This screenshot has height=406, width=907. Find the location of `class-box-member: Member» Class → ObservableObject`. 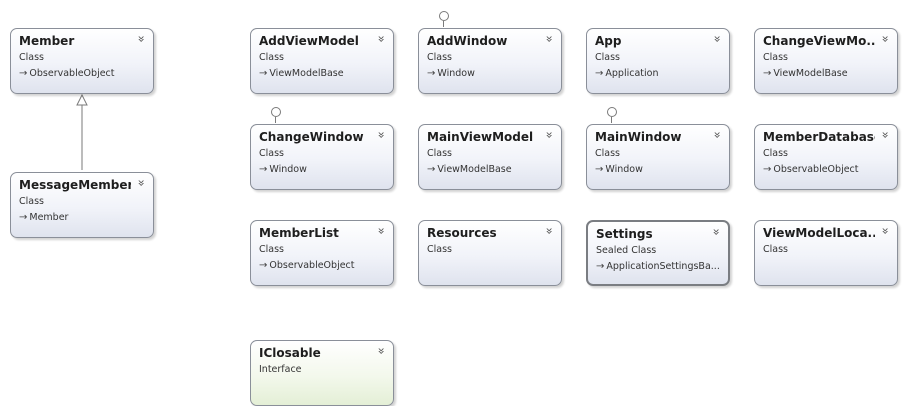

class-box-member: Member» Class → ObservableObject is located at coordinates (82, 61).